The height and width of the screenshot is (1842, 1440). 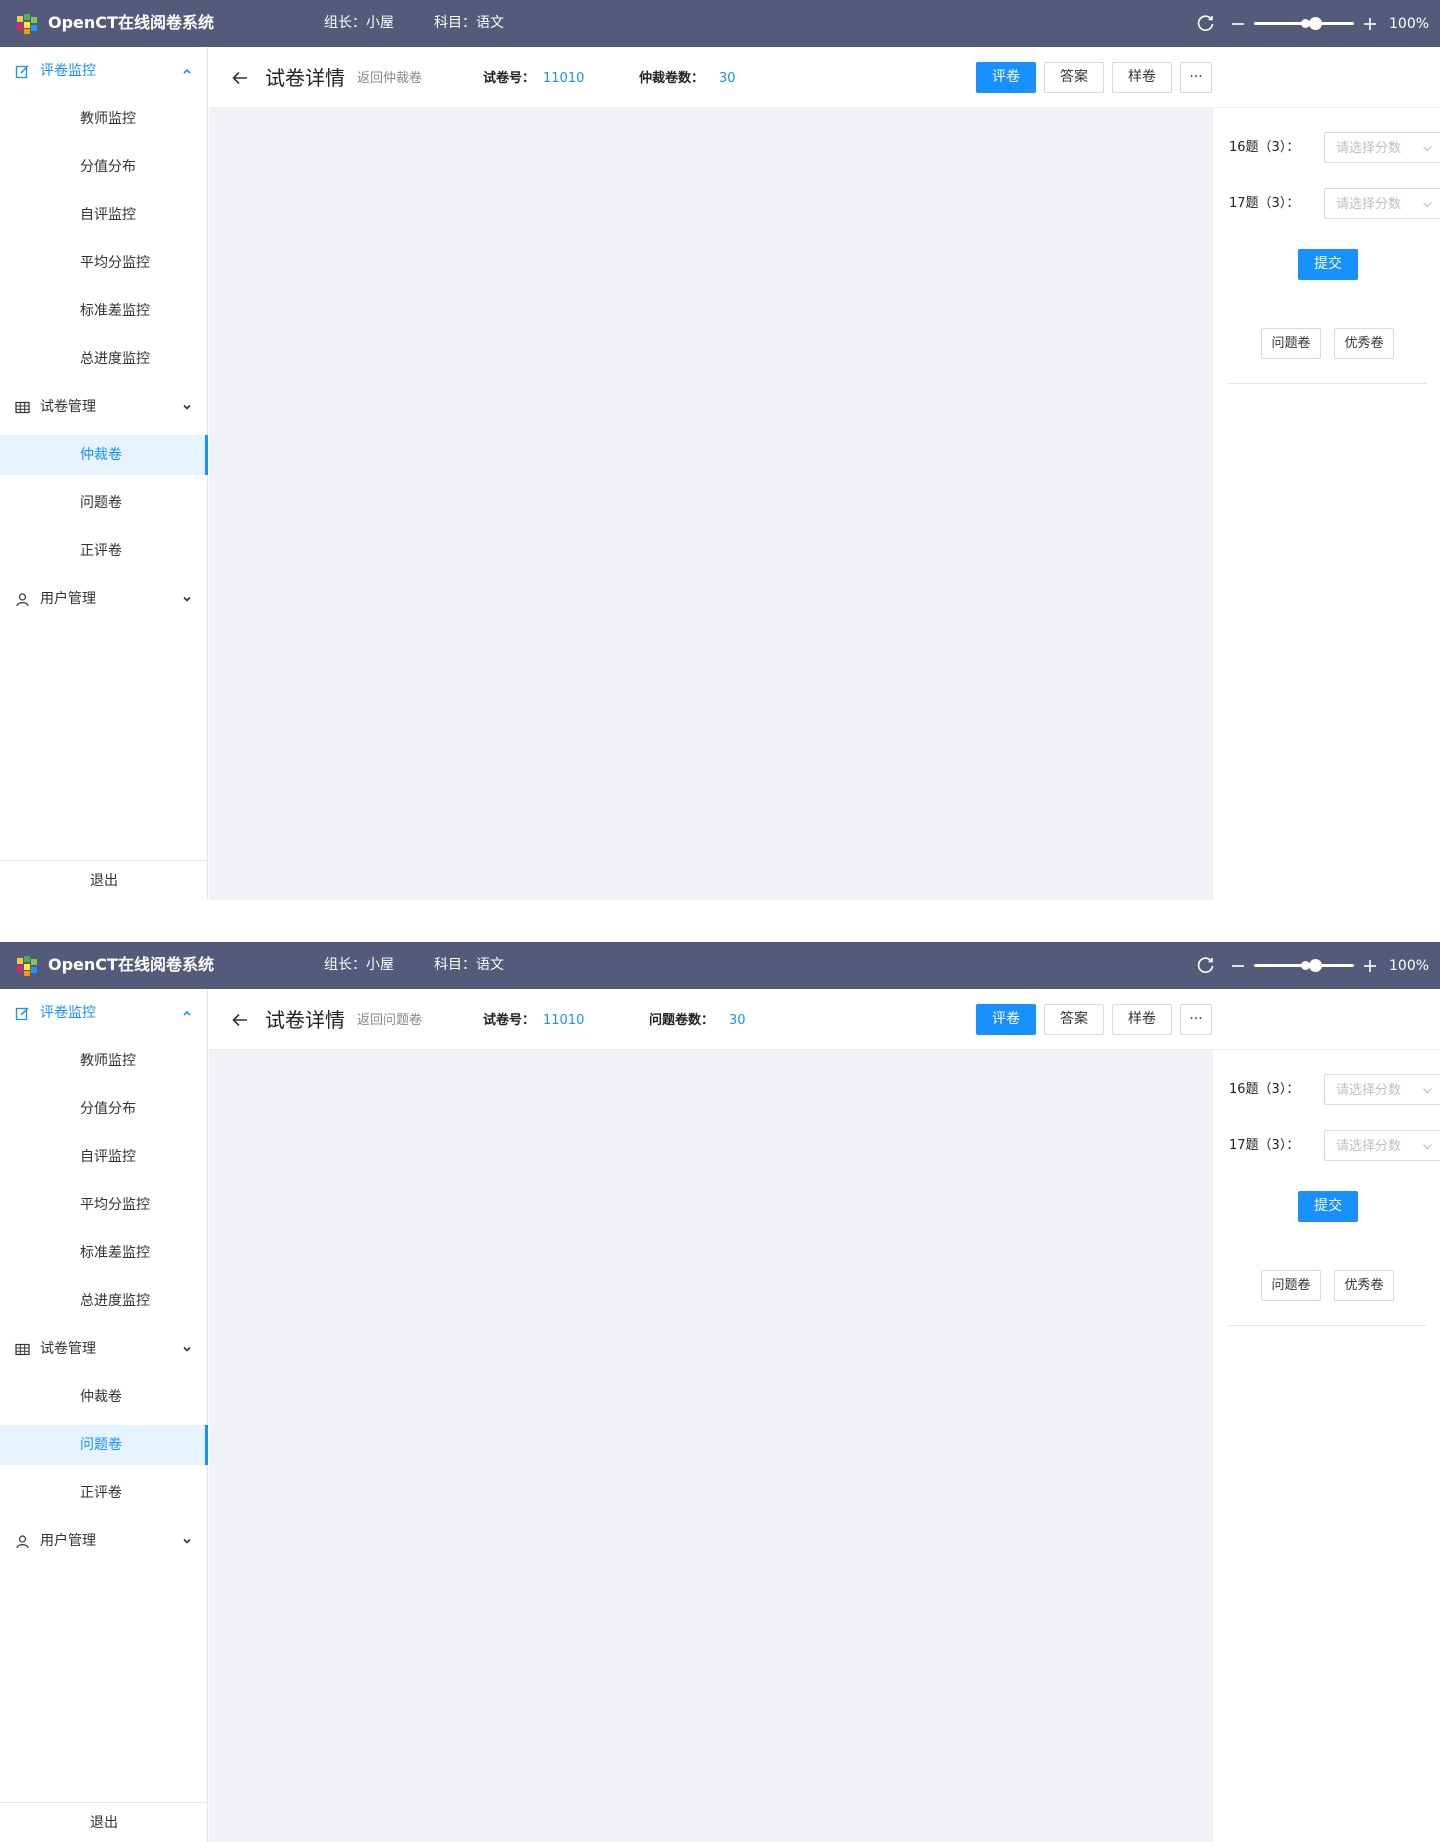 What do you see at coordinates (720, 965) in the screenshot?
I see `top-bar: OpenCT在线阅卷系统 组长：小屋 科目：语文 100%` at bounding box center [720, 965].